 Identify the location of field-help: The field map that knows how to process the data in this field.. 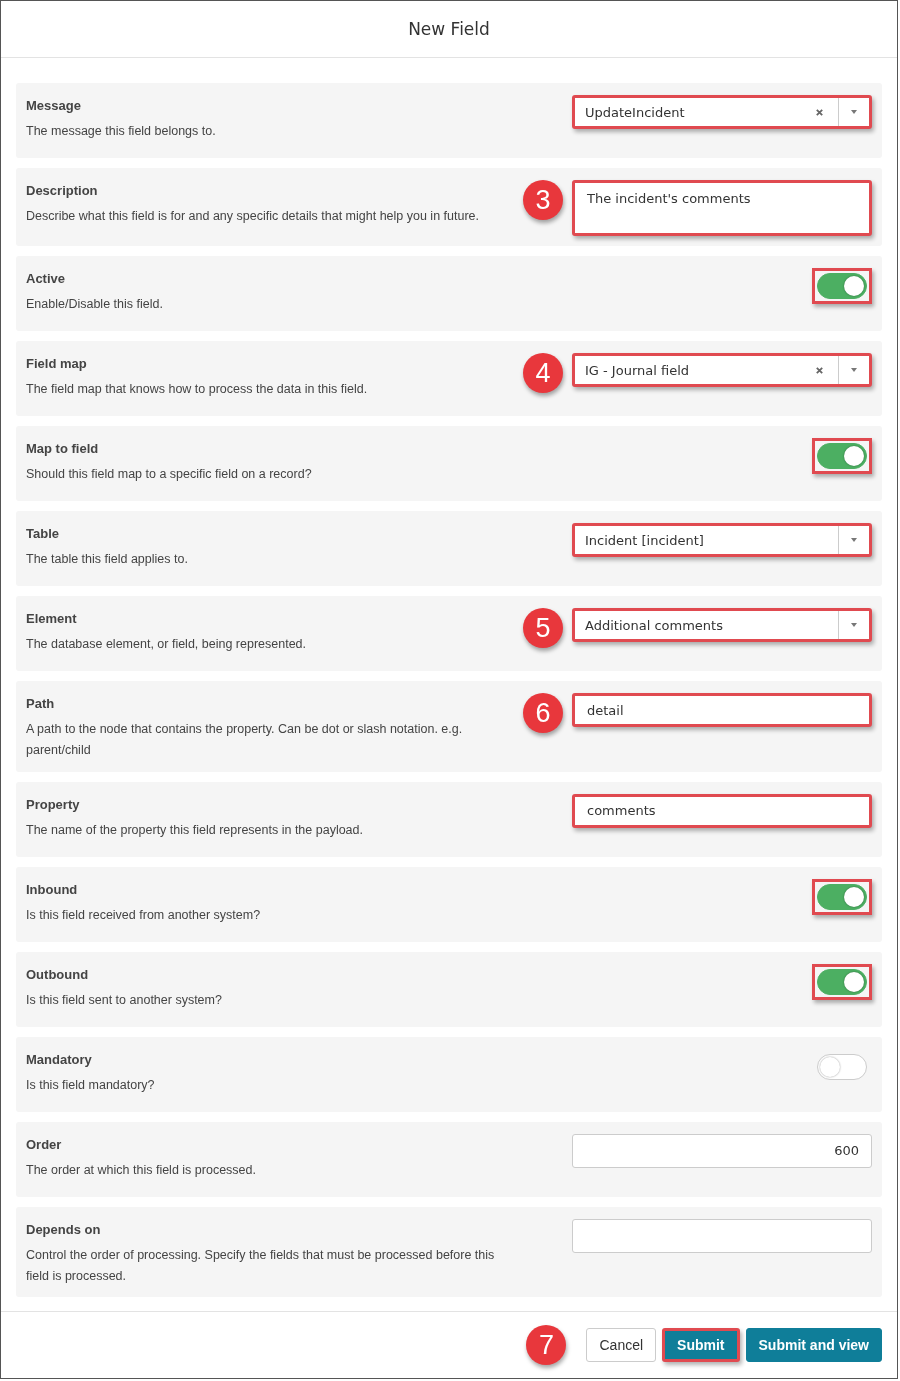
(197, 389).